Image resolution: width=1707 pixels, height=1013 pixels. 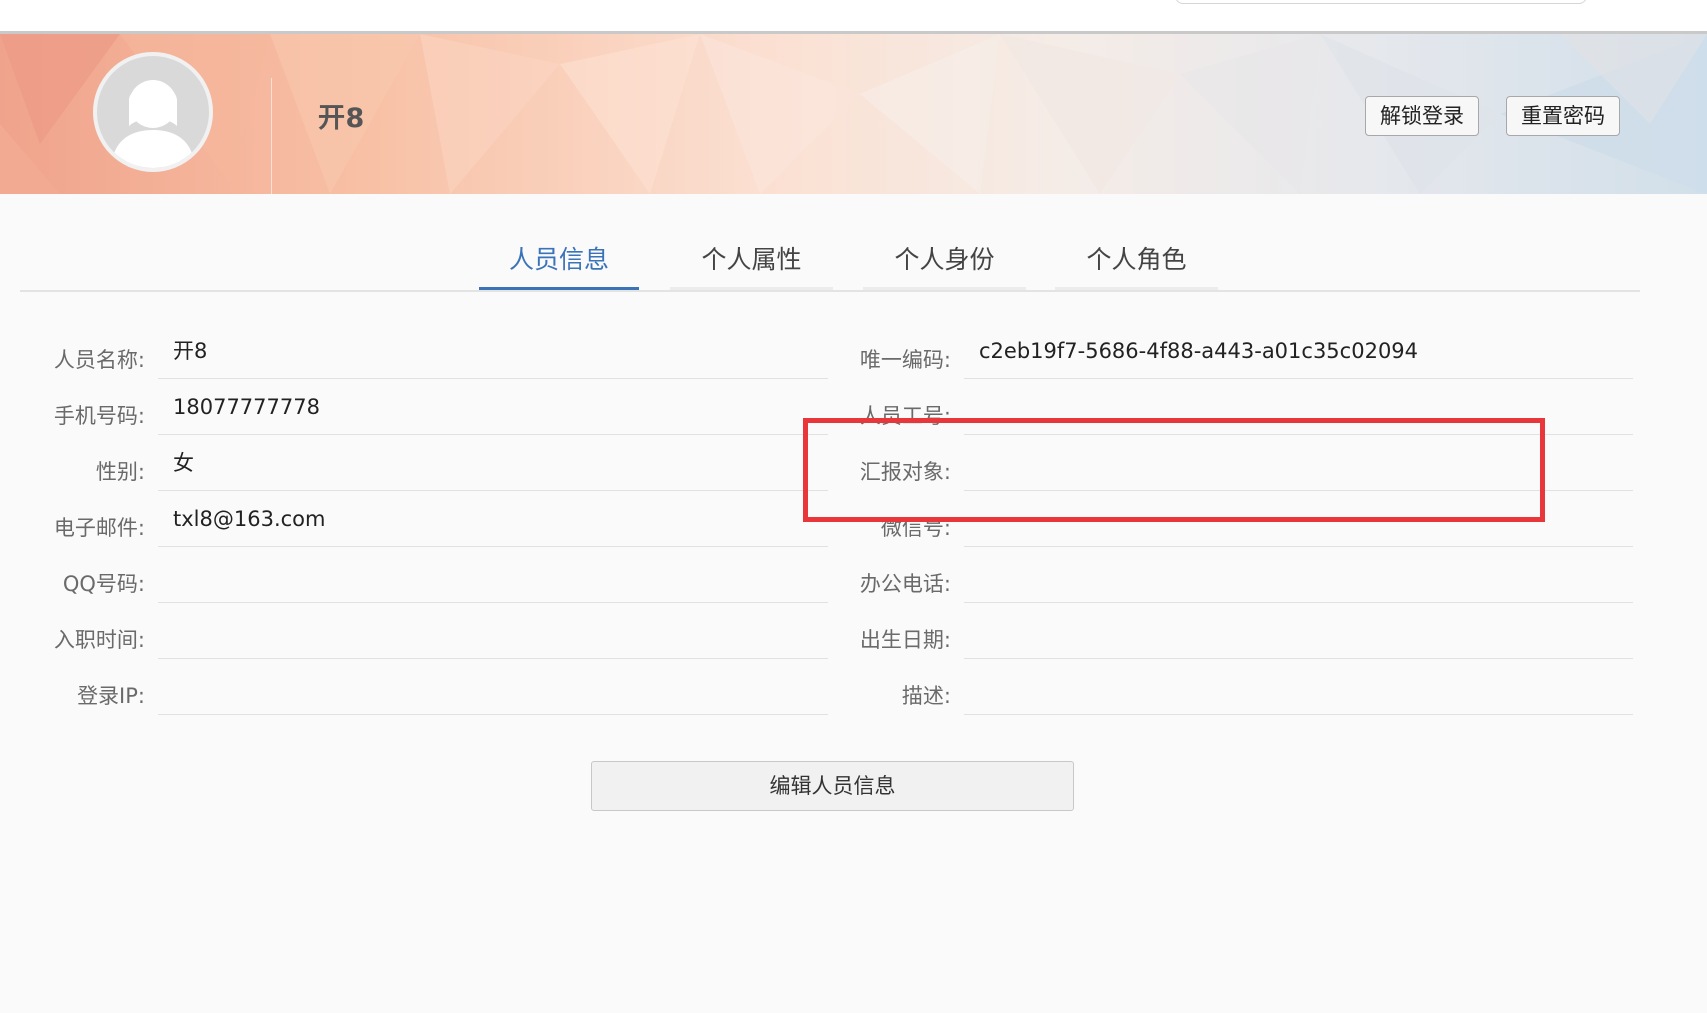 What do you see at coordinates (905, 640) in the screenshot?
I see `label-birth-date: 出生日期:` at bounding box center [905, 640].